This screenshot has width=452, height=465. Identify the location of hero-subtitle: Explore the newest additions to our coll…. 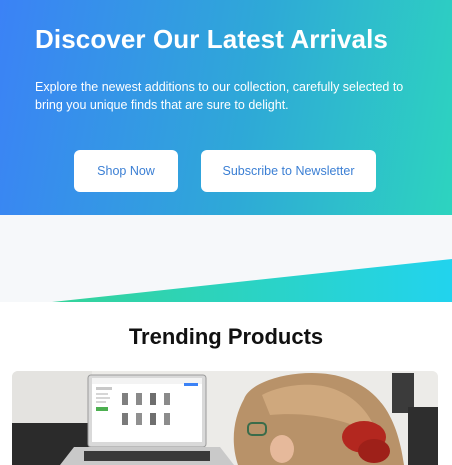
(219, 96).